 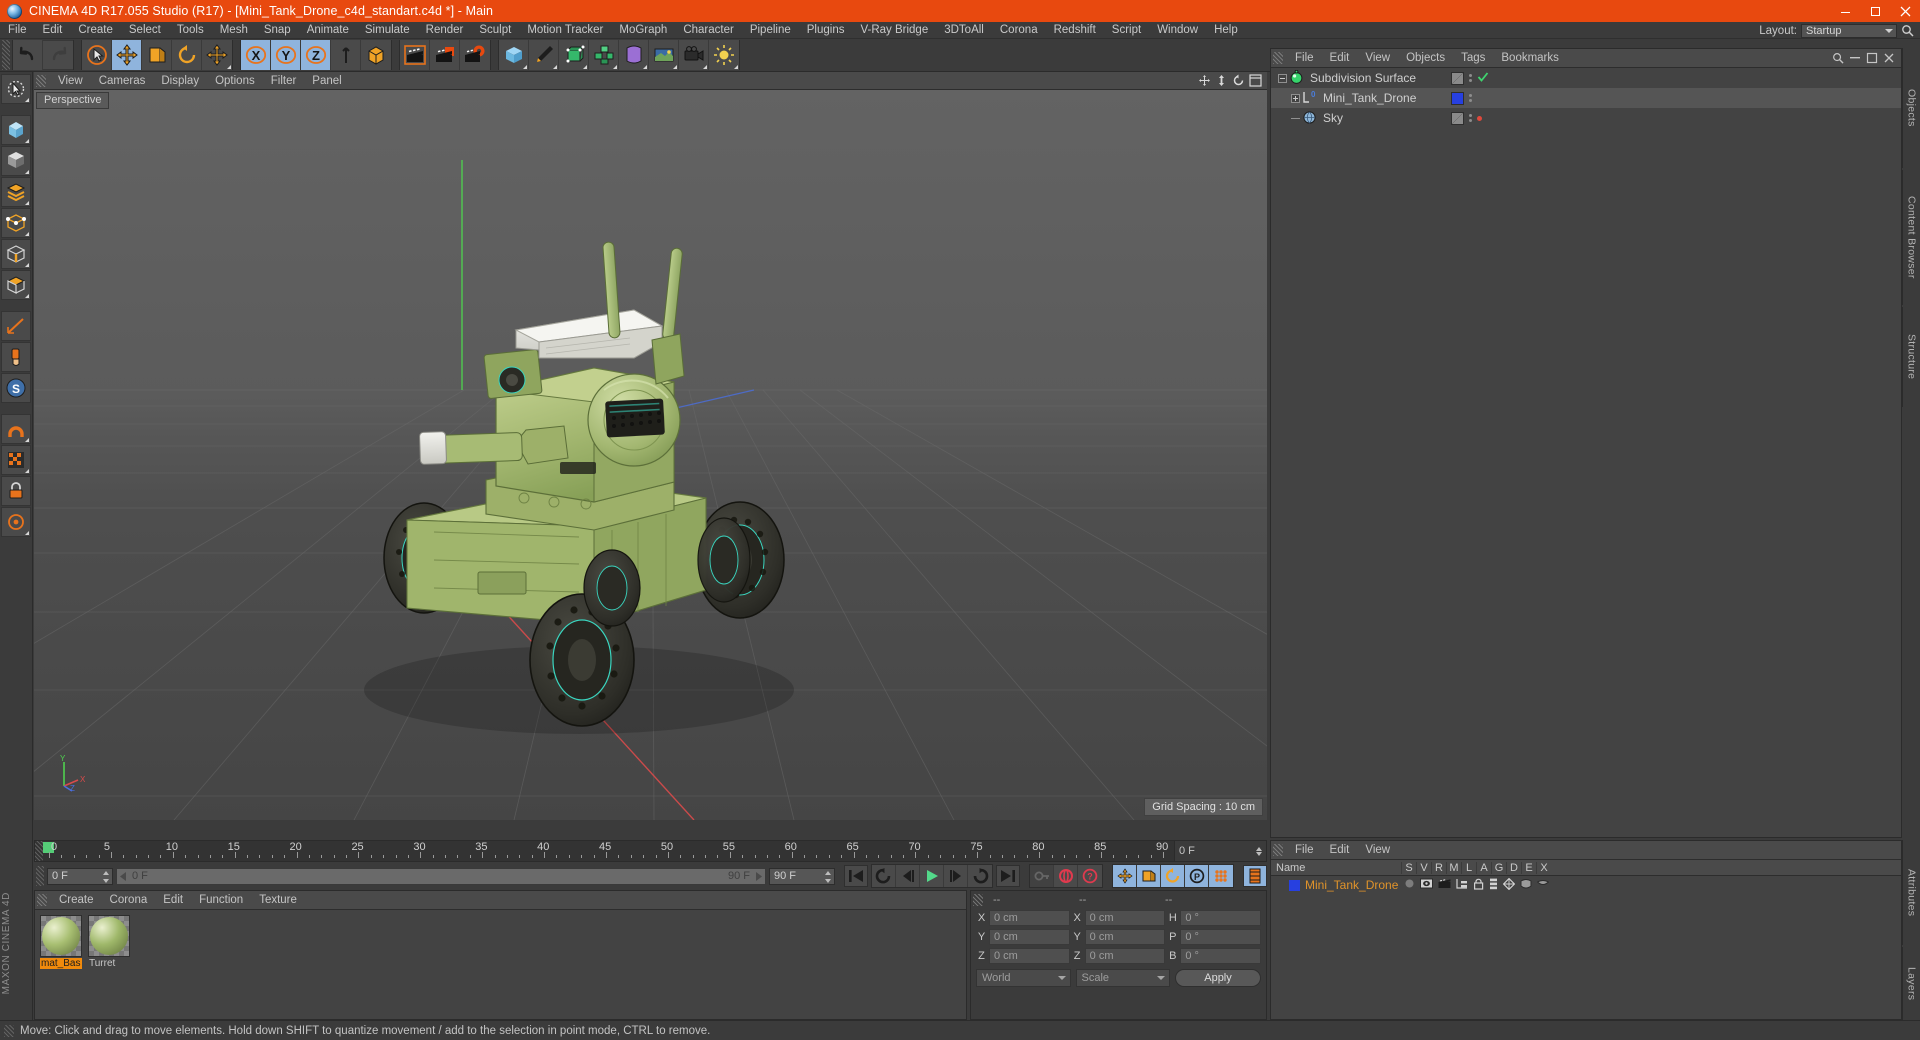 I want to click on key-param-icon: P, so click(x=1197, y=876).